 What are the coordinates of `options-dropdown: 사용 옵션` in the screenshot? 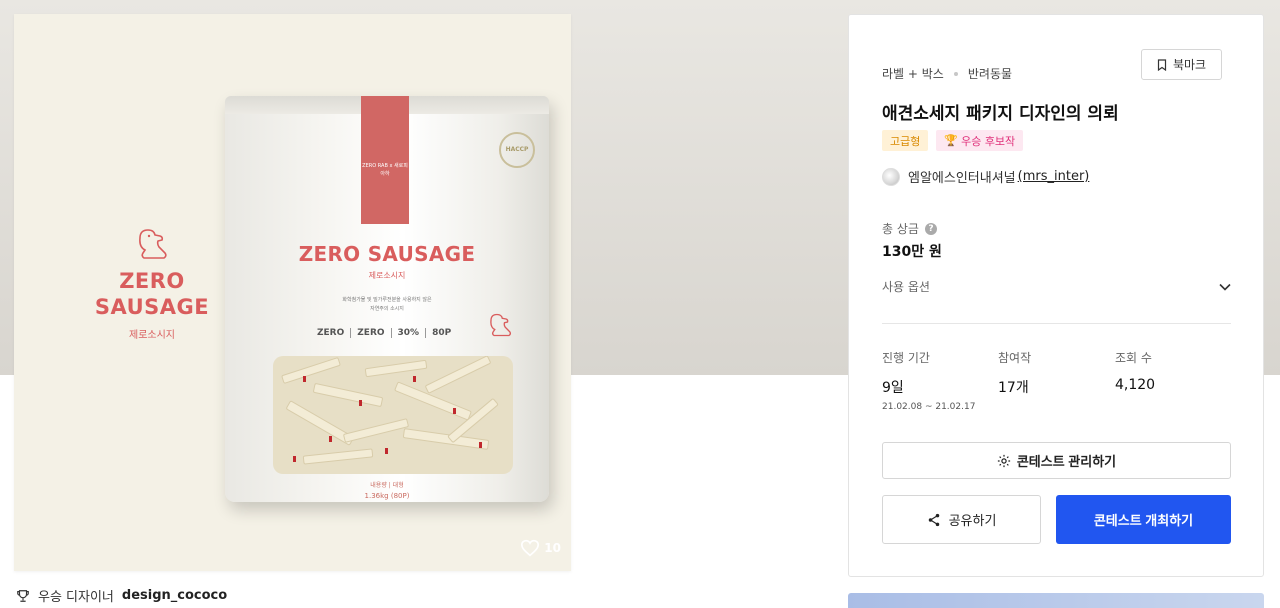 It's located at (1056, 286).